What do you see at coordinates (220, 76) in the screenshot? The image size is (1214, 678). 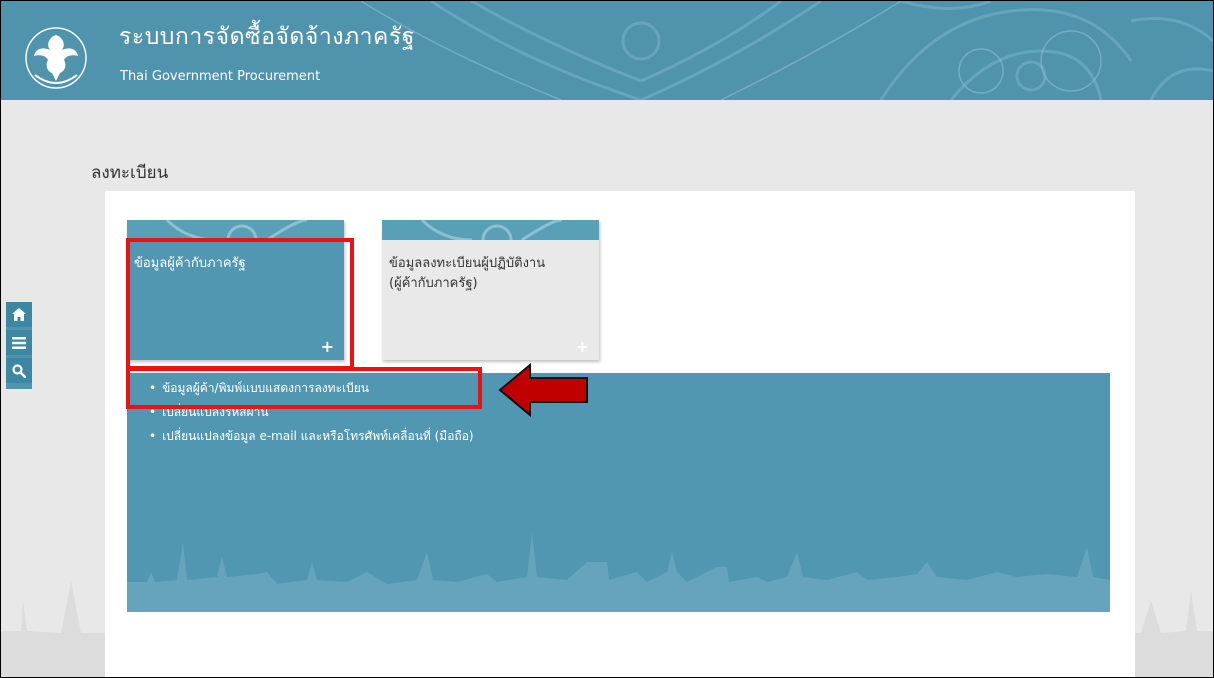 I see `app-subtitle: Thai Government Procurement` at bounding box center [220, 76].